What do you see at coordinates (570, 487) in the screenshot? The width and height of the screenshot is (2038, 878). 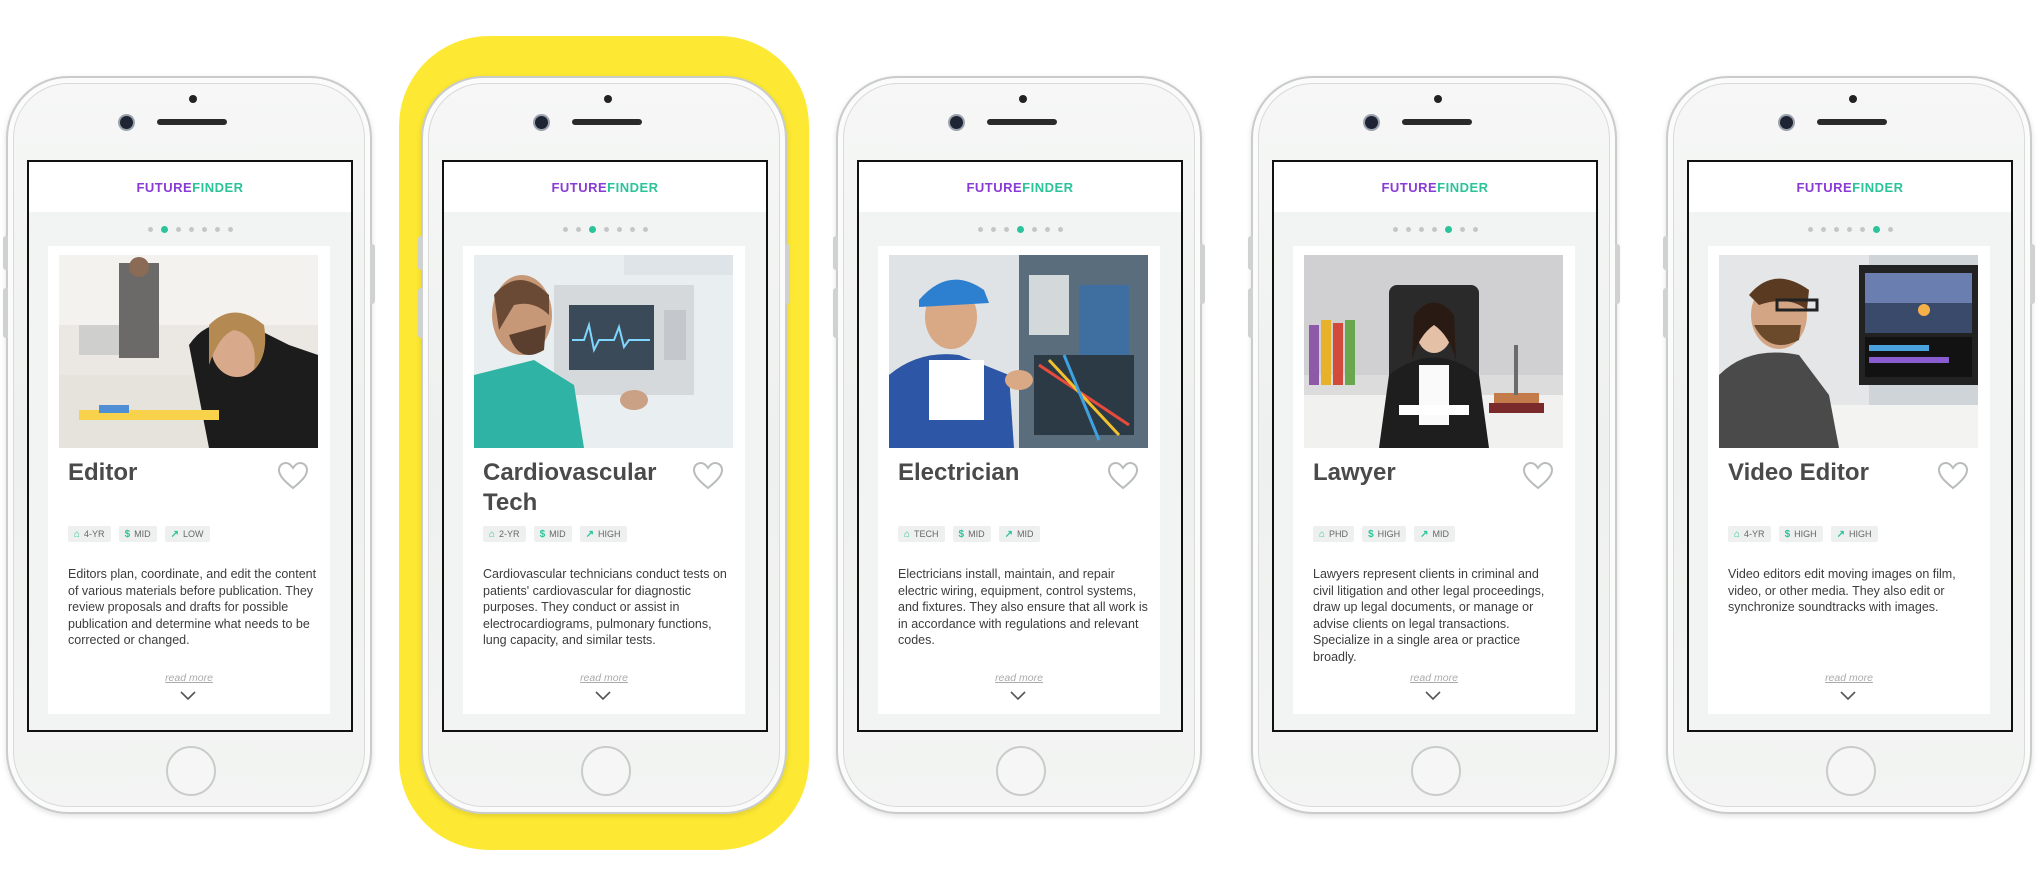 I see `career-title: Cardiovascular Tech` at bounding box center [570, 487].